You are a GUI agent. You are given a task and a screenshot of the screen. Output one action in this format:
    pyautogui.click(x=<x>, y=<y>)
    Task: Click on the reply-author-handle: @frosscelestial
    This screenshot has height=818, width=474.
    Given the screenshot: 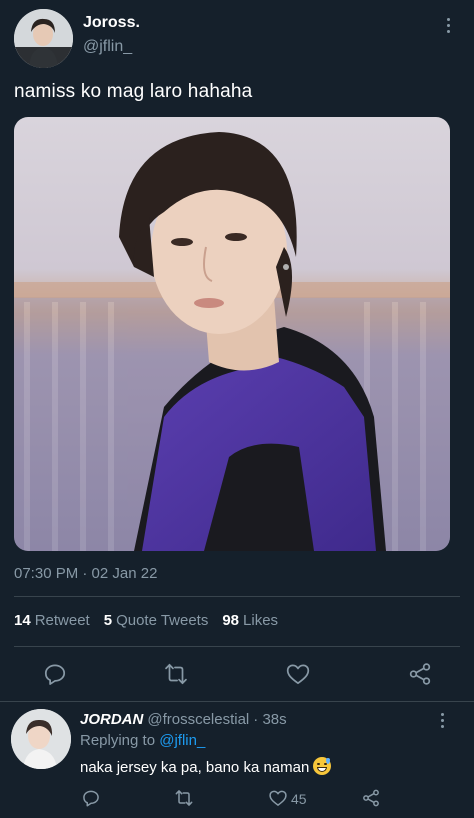 What is the action you would take?
    pyautogui.click(x=198, y=719)
    